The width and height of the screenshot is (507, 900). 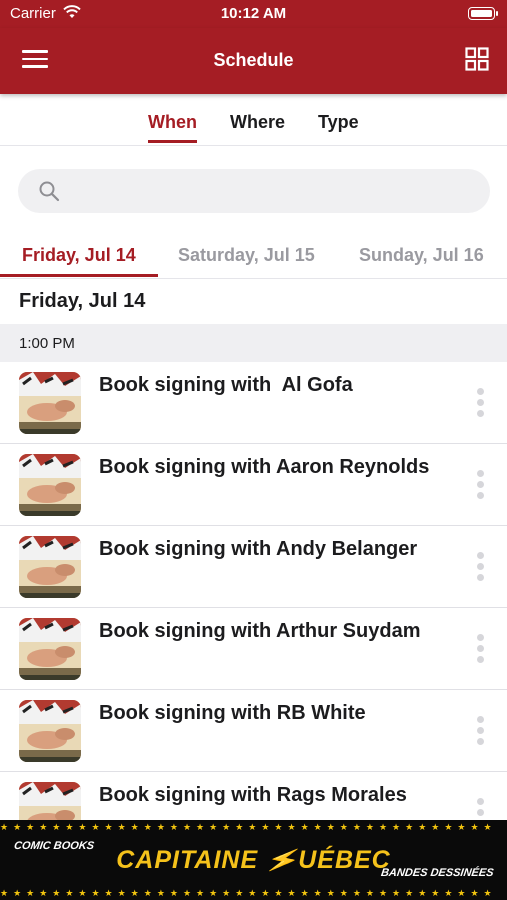 What do you see at coordinates (253, 731) in the screenshot?
I see `event-row: Book signing with RB White` at bounding box center [253, 731].